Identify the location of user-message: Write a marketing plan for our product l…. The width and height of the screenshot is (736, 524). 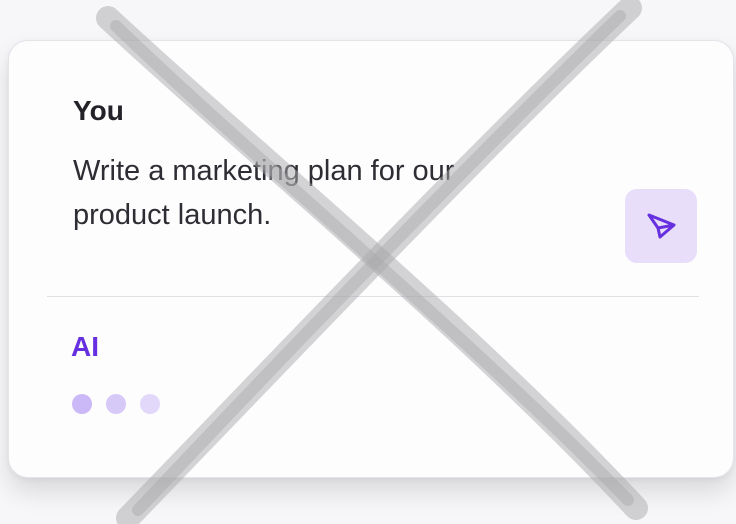
(264, 193).